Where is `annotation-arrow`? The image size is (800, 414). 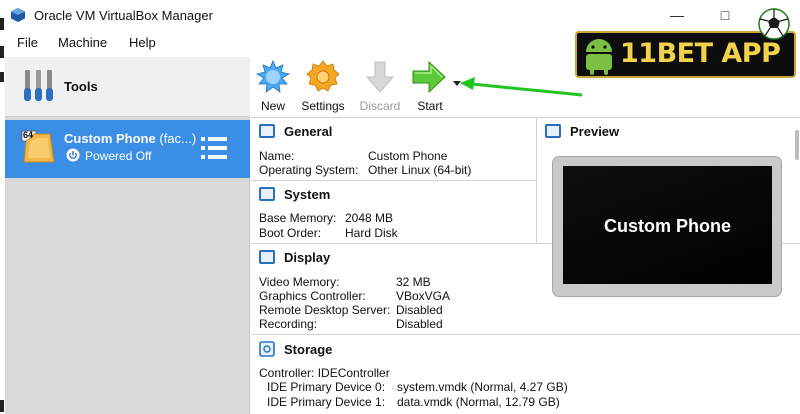
annotation-arrow is located at coordinates (521, 87).